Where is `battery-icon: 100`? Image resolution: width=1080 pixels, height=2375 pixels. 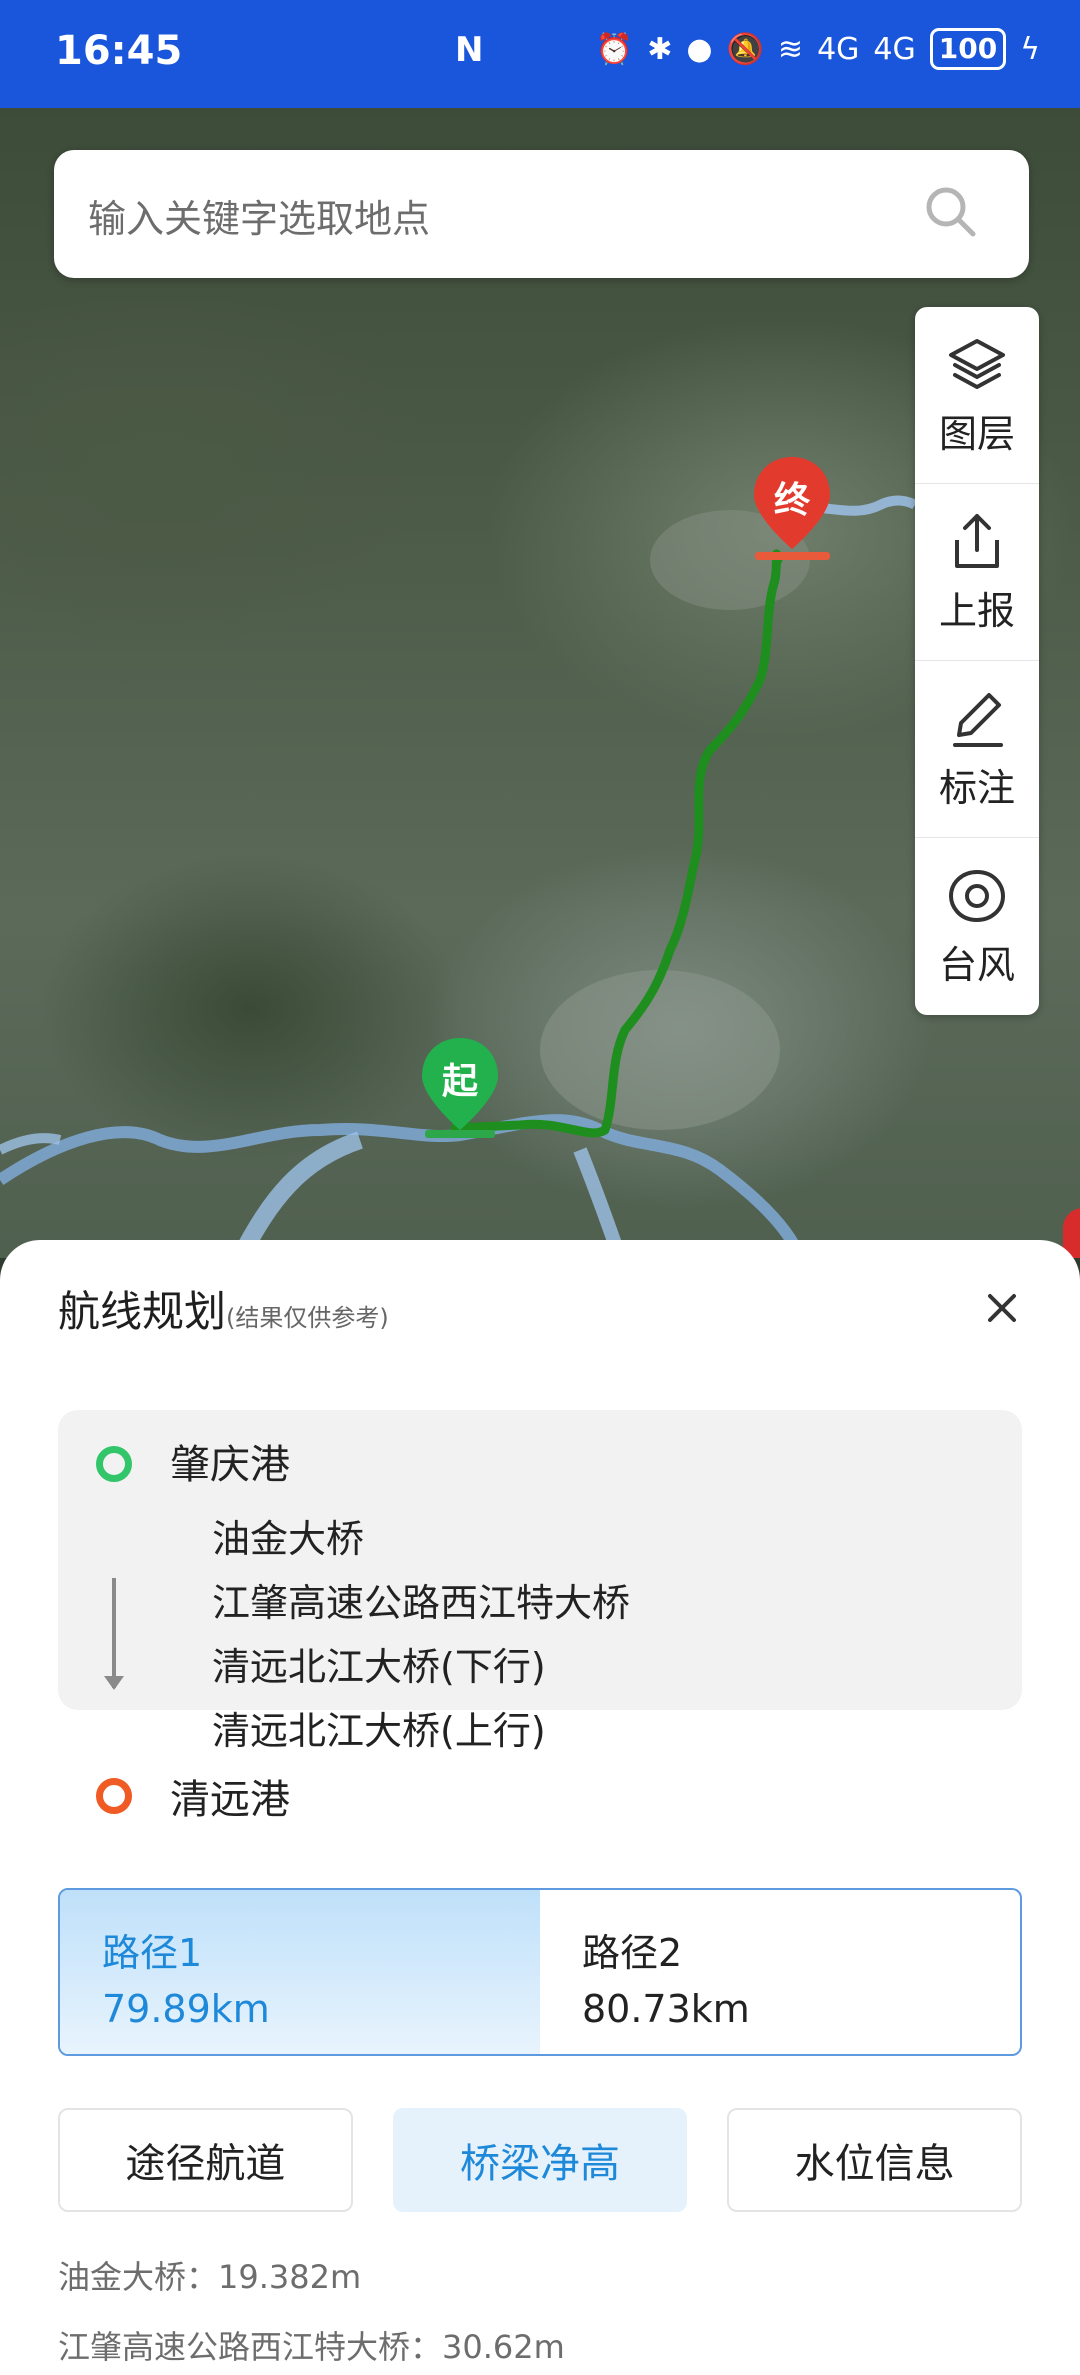 battery-icon: 100 is located at coordinates (968, 49).